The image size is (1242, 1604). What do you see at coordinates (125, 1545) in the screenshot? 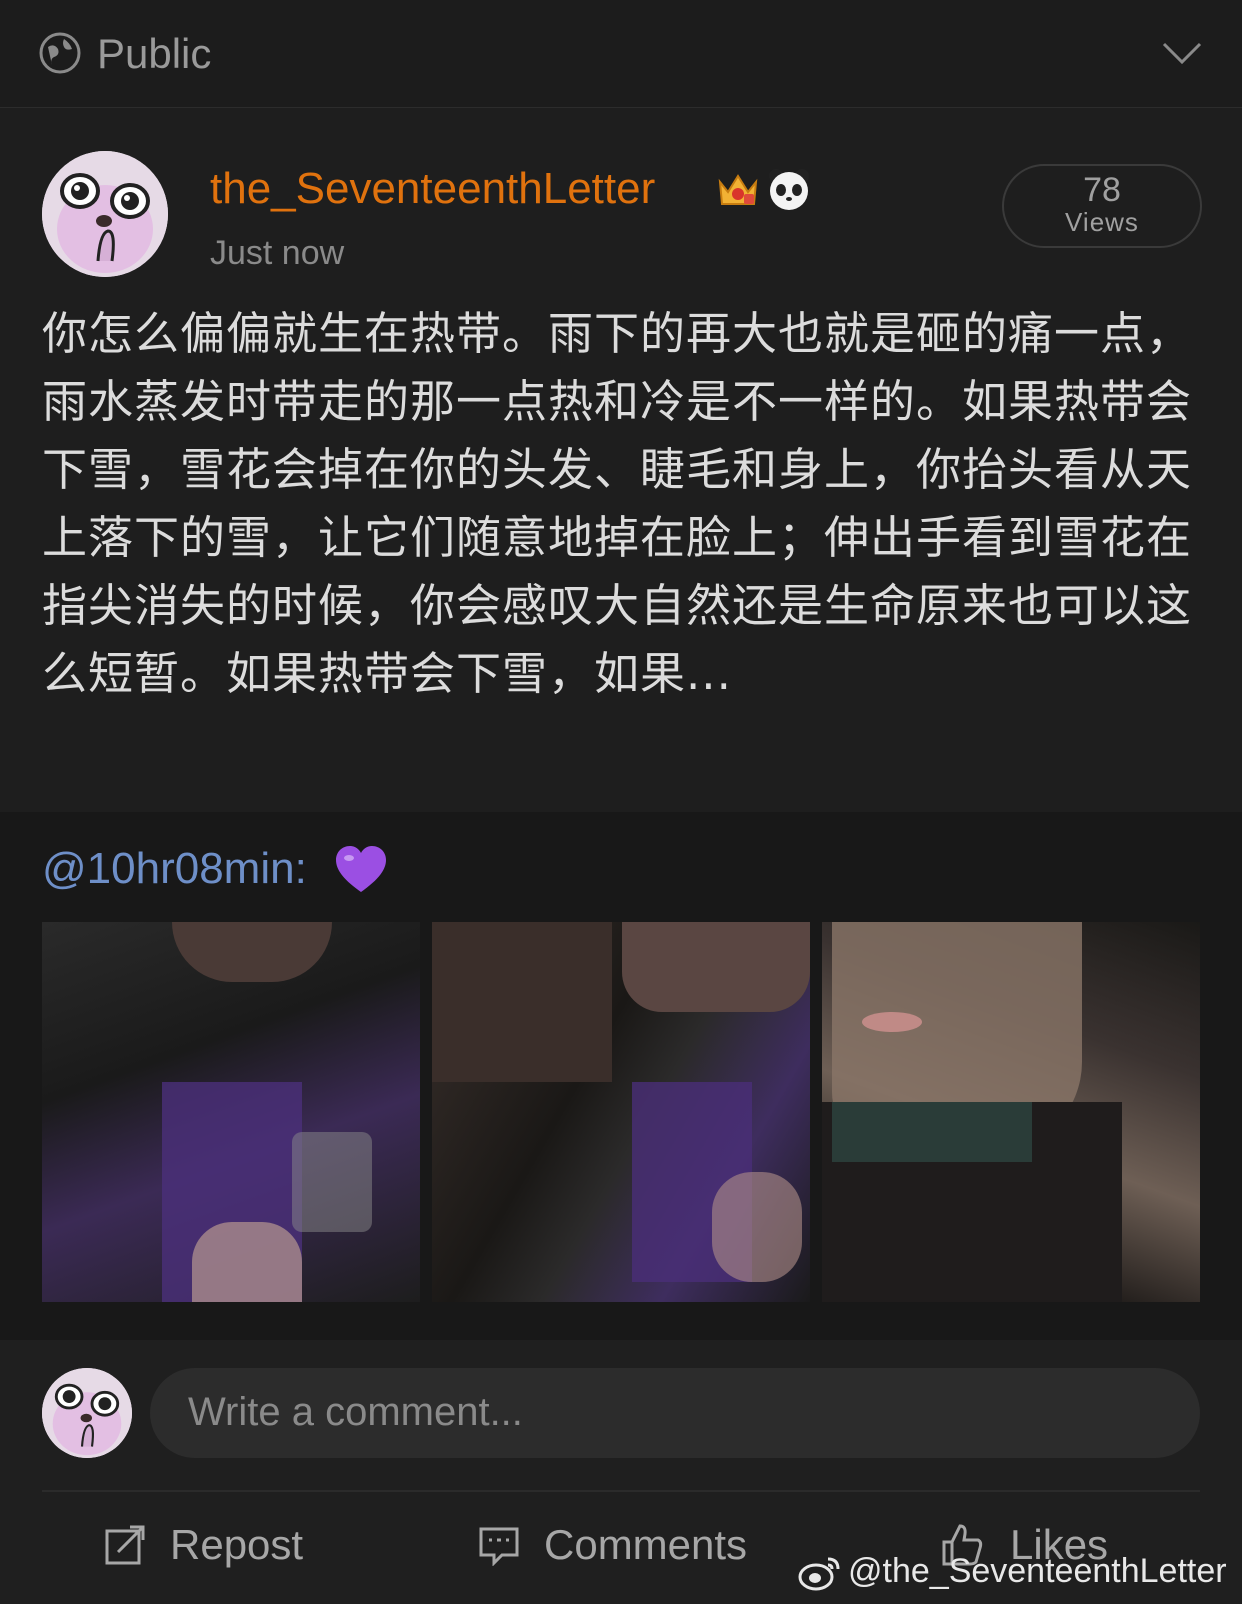
I see `repost-icon` at bounding box center [125, 1545].